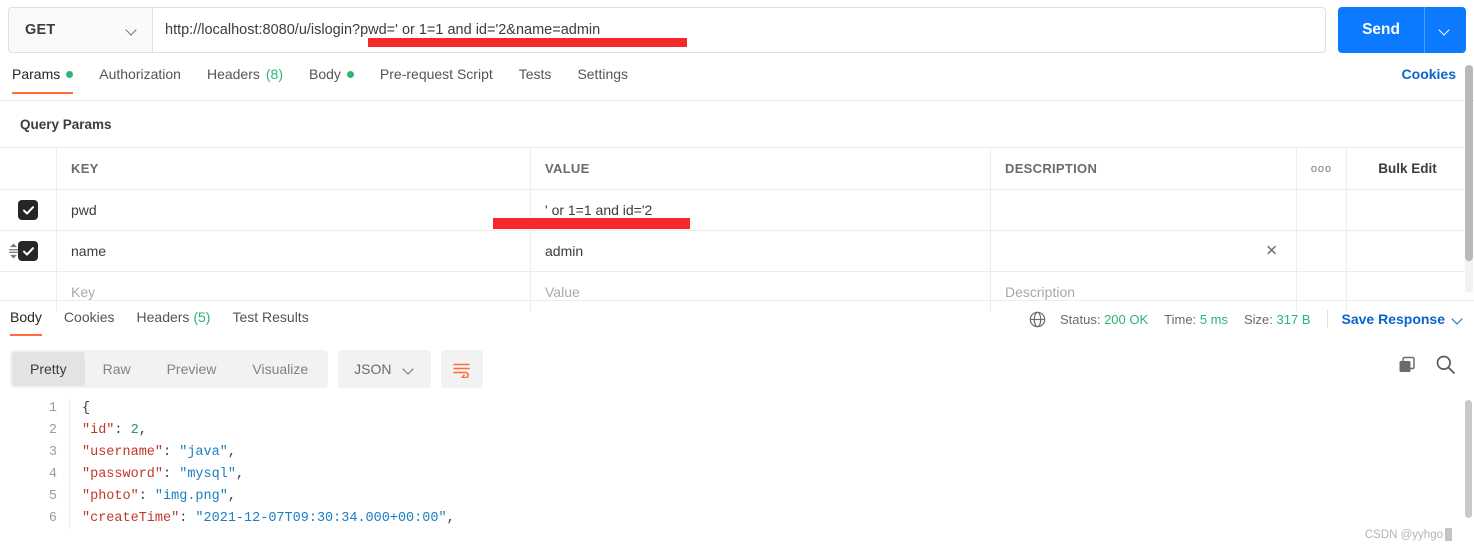 This screenshot has height=547, width=1474. I want to click on view-label: Pretty, so click(48, 369).